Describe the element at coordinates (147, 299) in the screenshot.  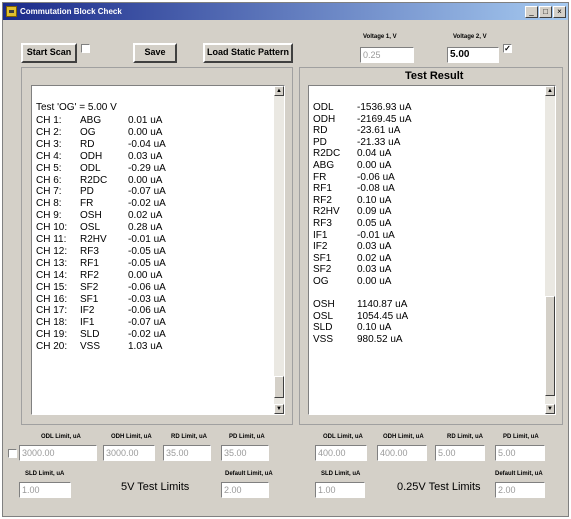
I see `signal-value: -0.03 uA` at that location.